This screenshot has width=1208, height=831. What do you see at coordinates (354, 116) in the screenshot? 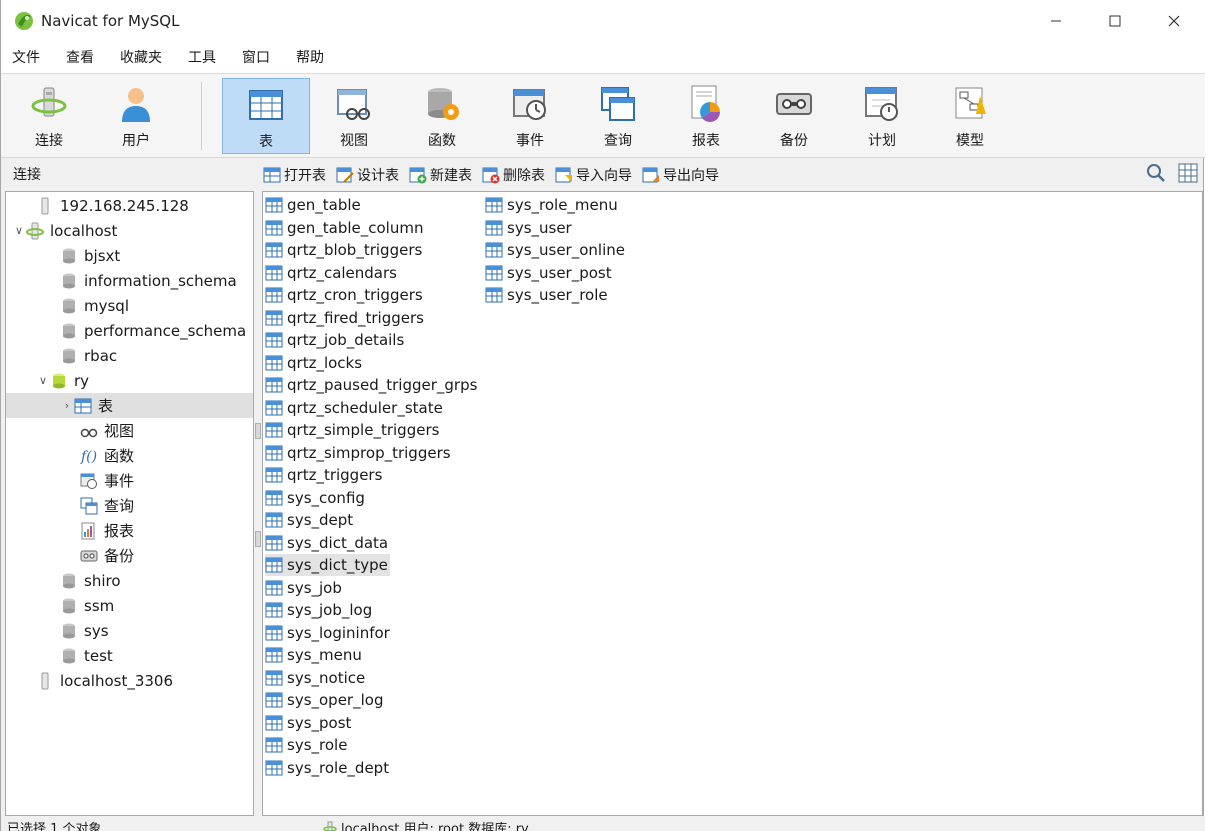
I see `view-button: 视图` at bounding box center [354, 116].